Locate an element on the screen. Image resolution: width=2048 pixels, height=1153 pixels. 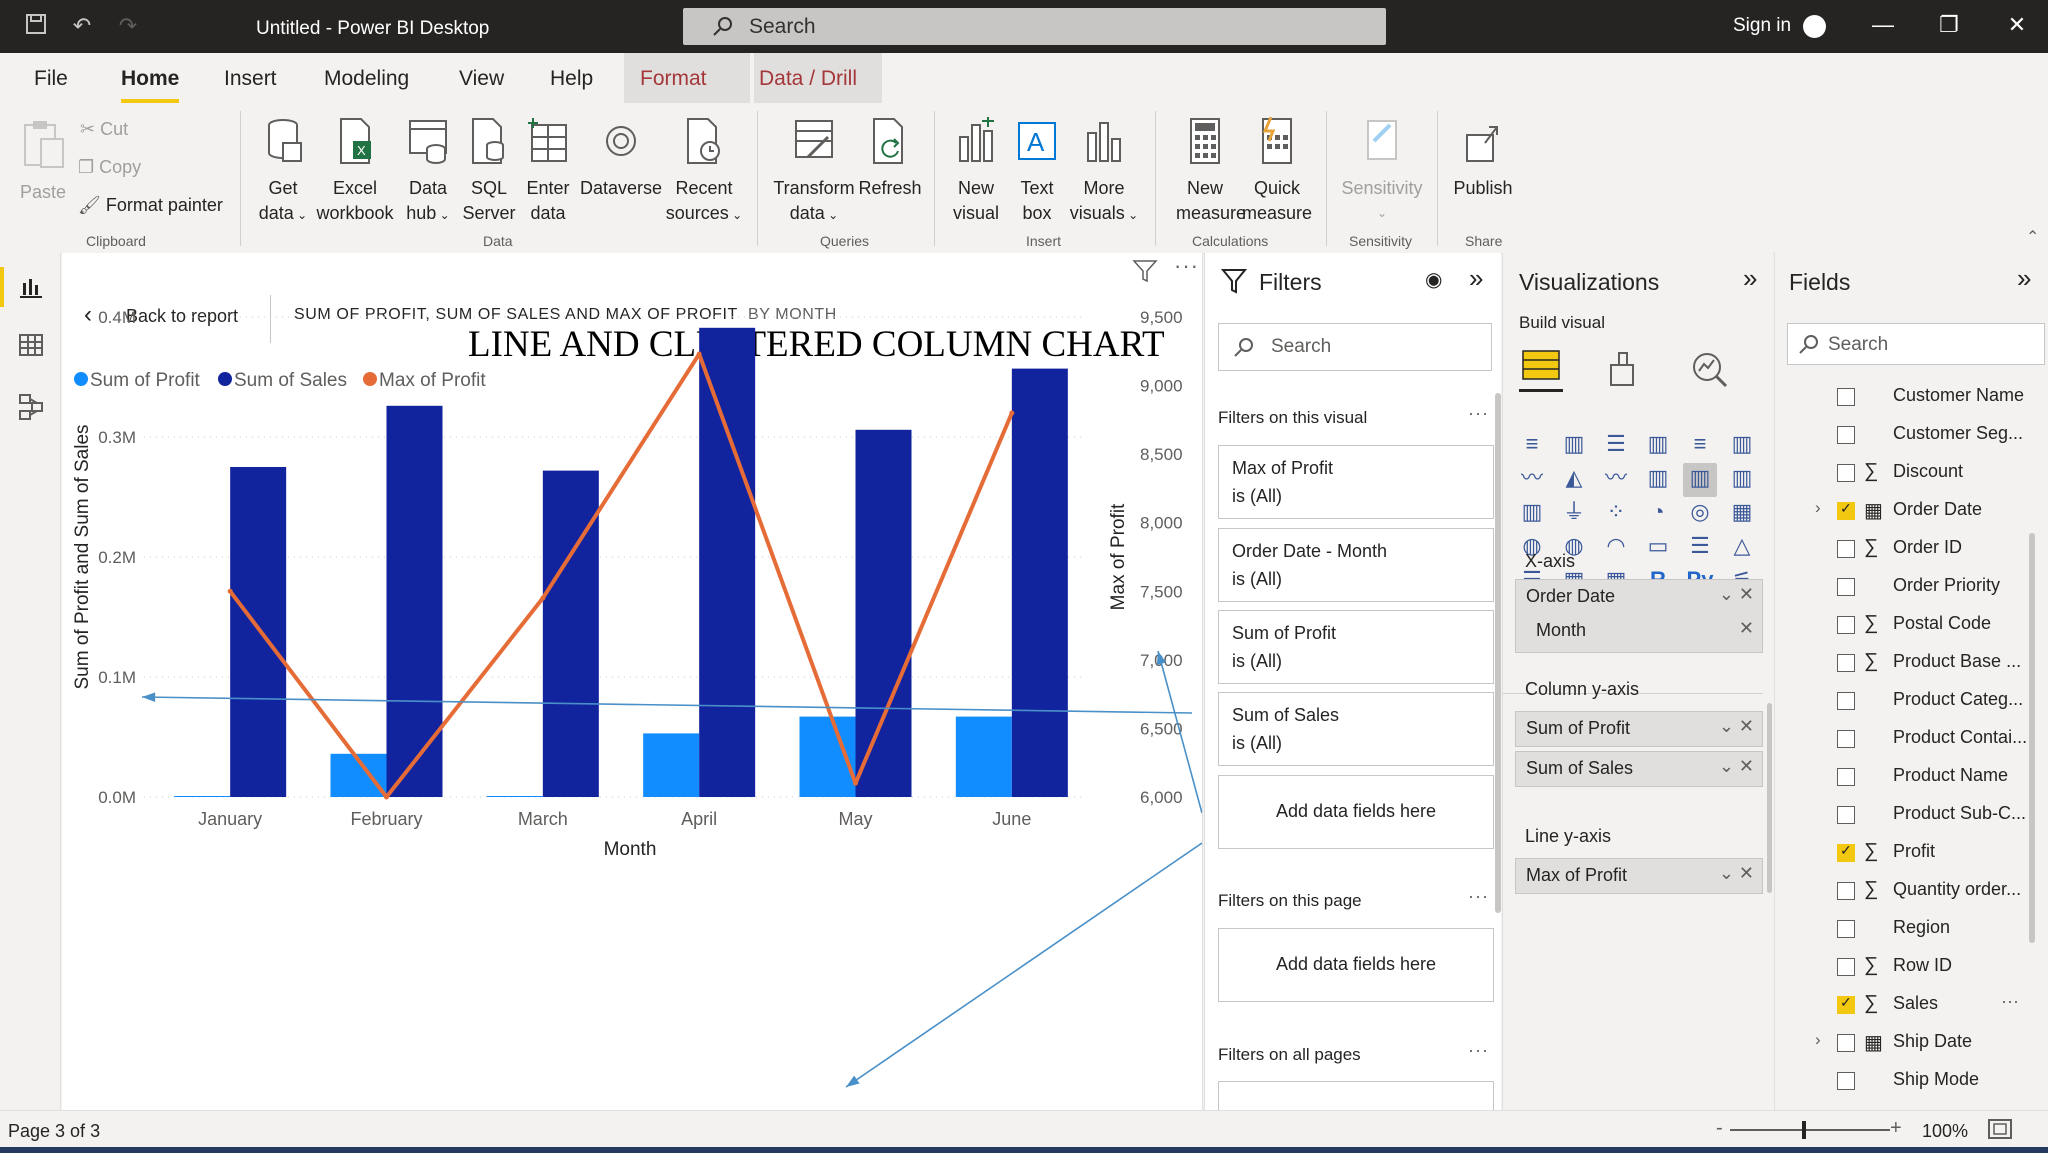
field-item: Customer Name is located at coordinates (1905, 400).